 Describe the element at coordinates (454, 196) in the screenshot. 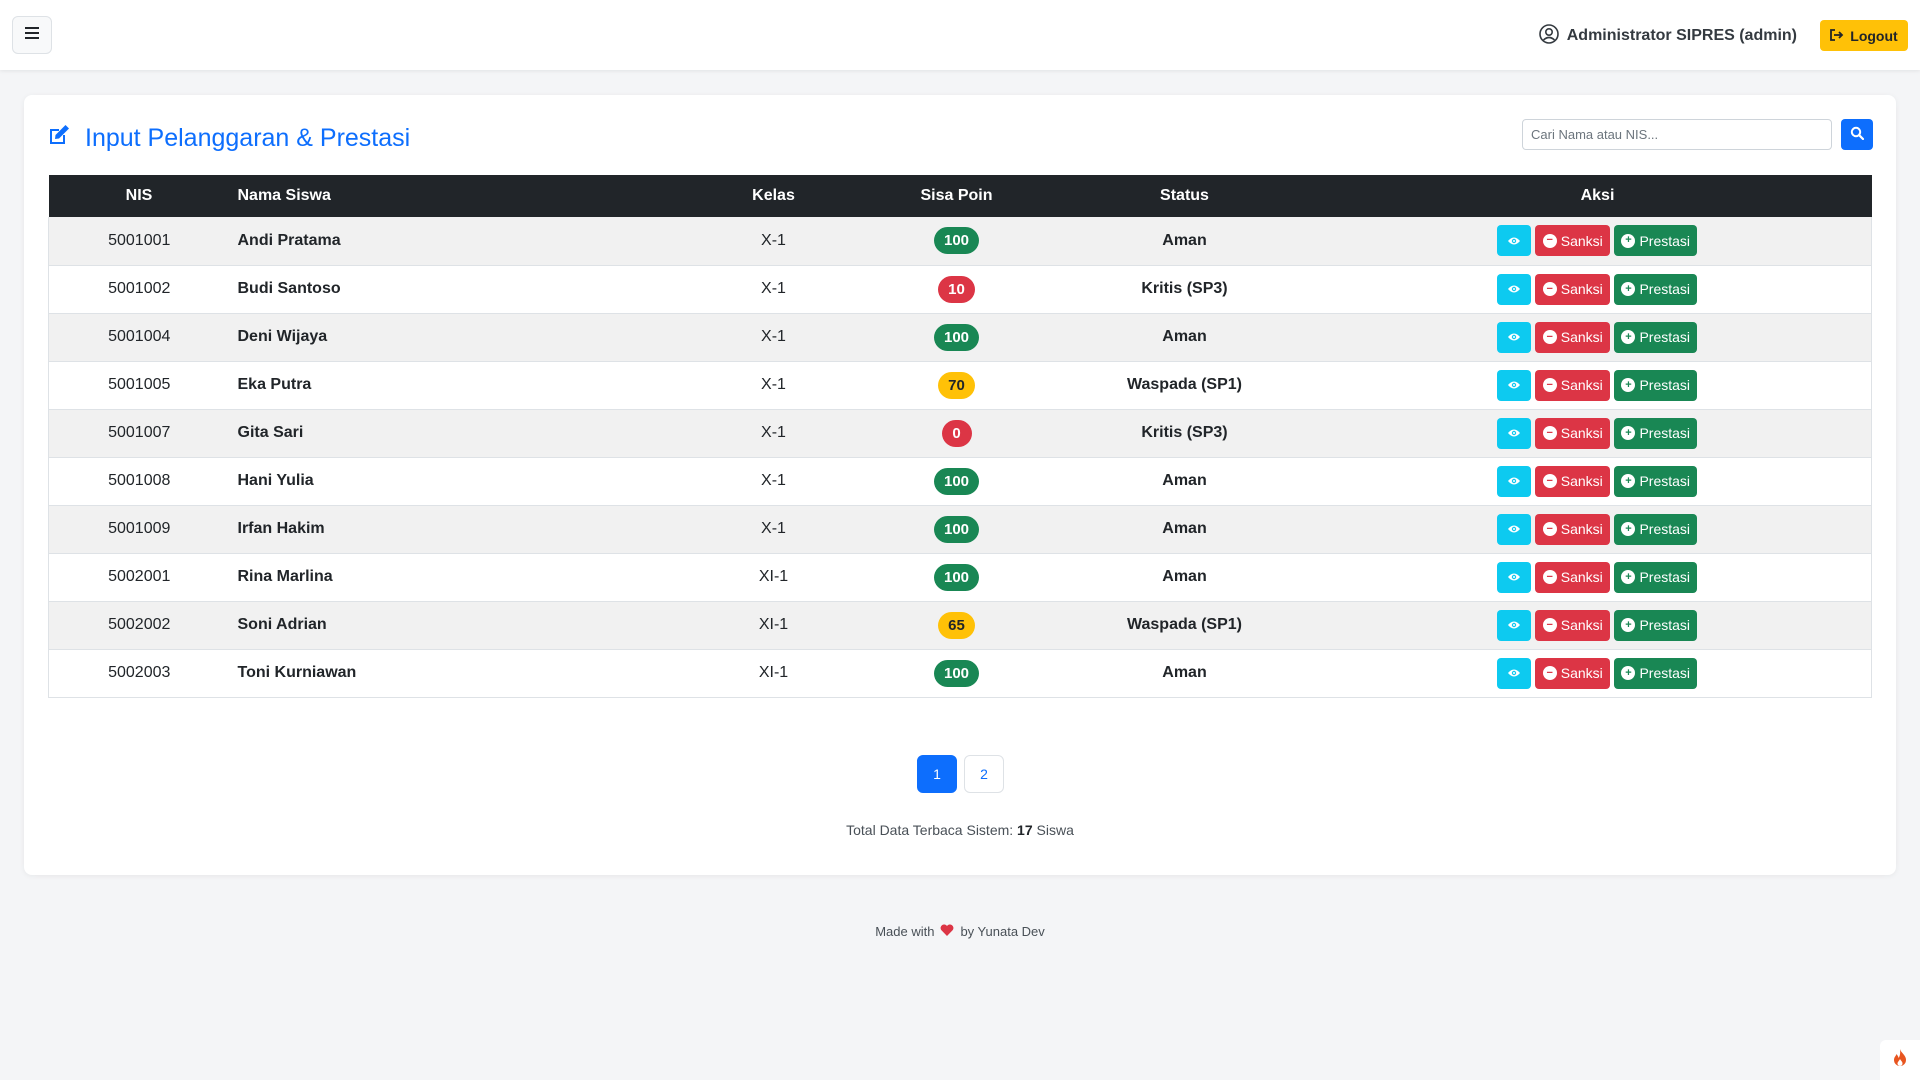

I see `col-header-nama: Nama Siswa` at that location.